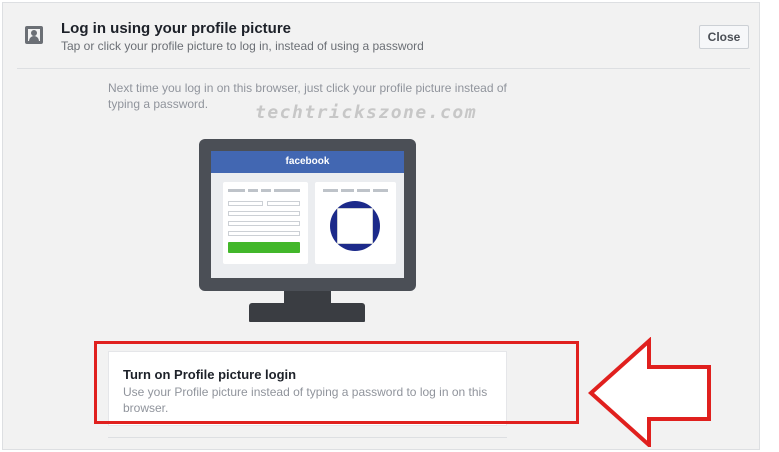  What do you see at coordinates (649, 392) in the screenshot?
I see `left-arrow-icon` at bounding box center [649, 392].